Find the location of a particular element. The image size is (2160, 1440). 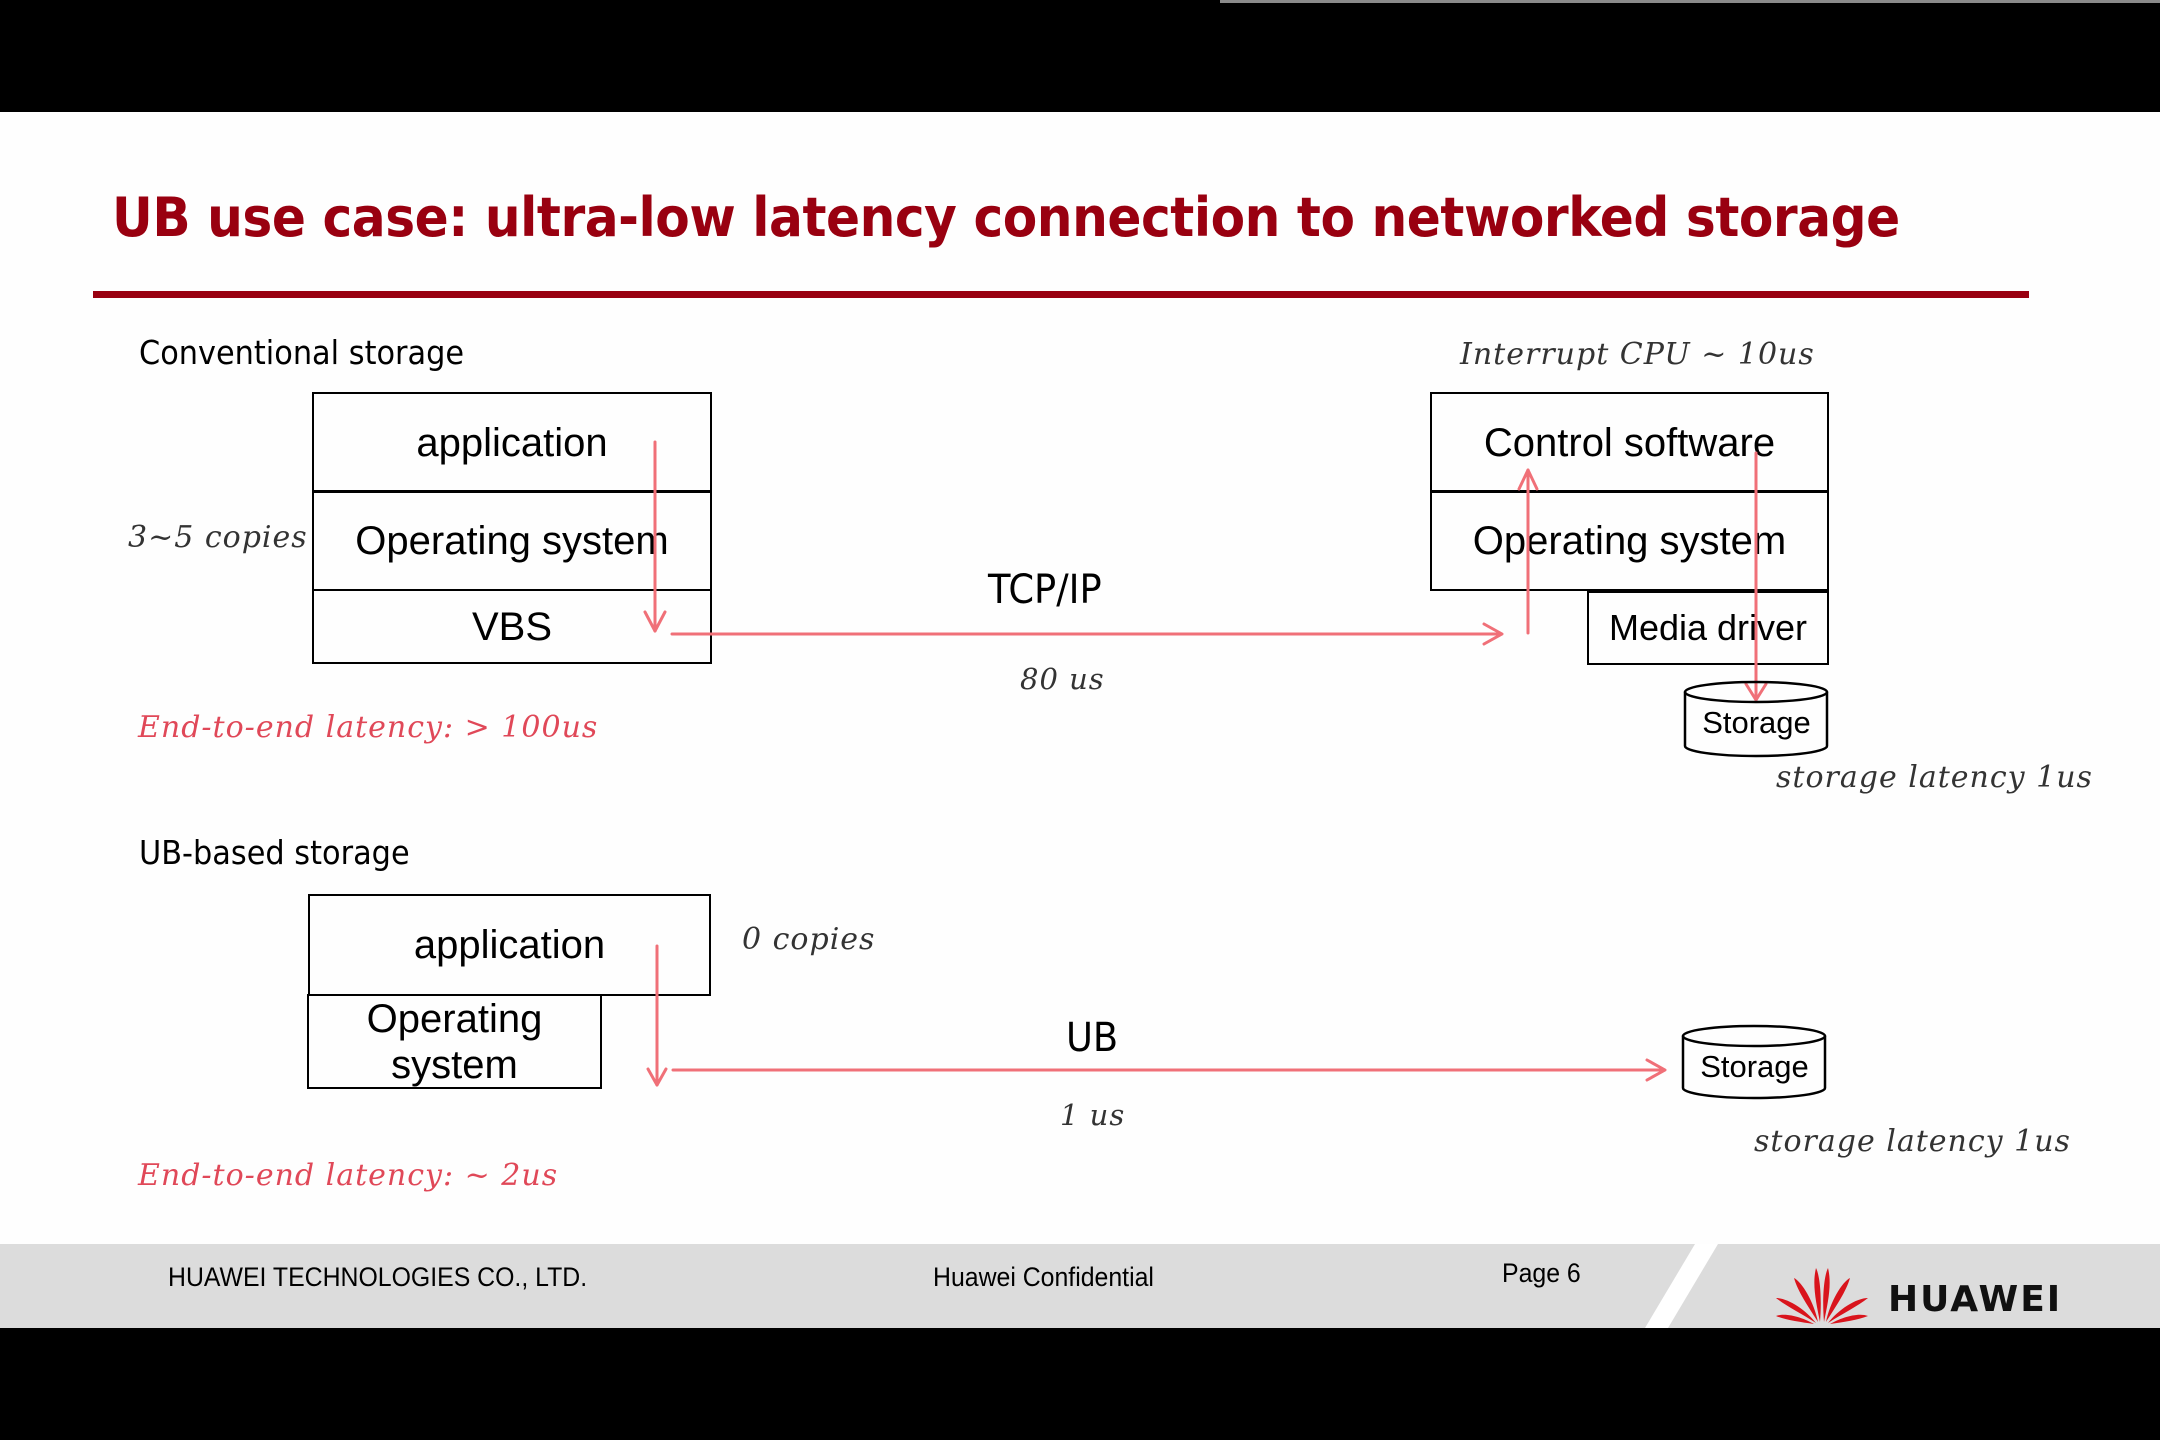

huawei-logo-text: HUAWEI is located at coordinates (1975, 1299).